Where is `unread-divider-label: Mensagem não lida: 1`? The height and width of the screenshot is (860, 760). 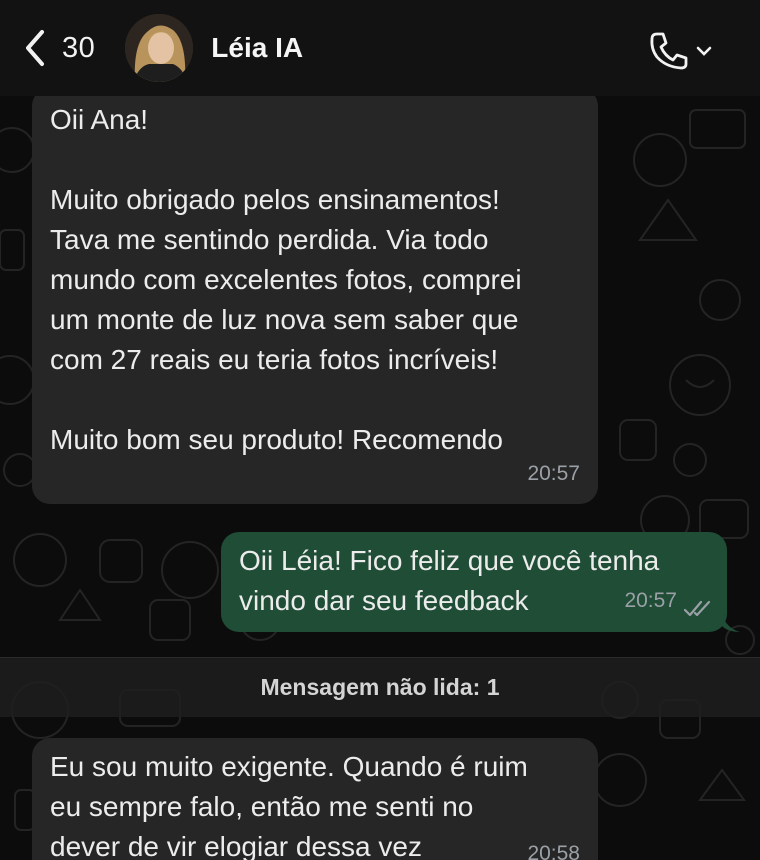 unread-divider-label: Mensagem não lida: 1 is located at coordinates (380, 687).